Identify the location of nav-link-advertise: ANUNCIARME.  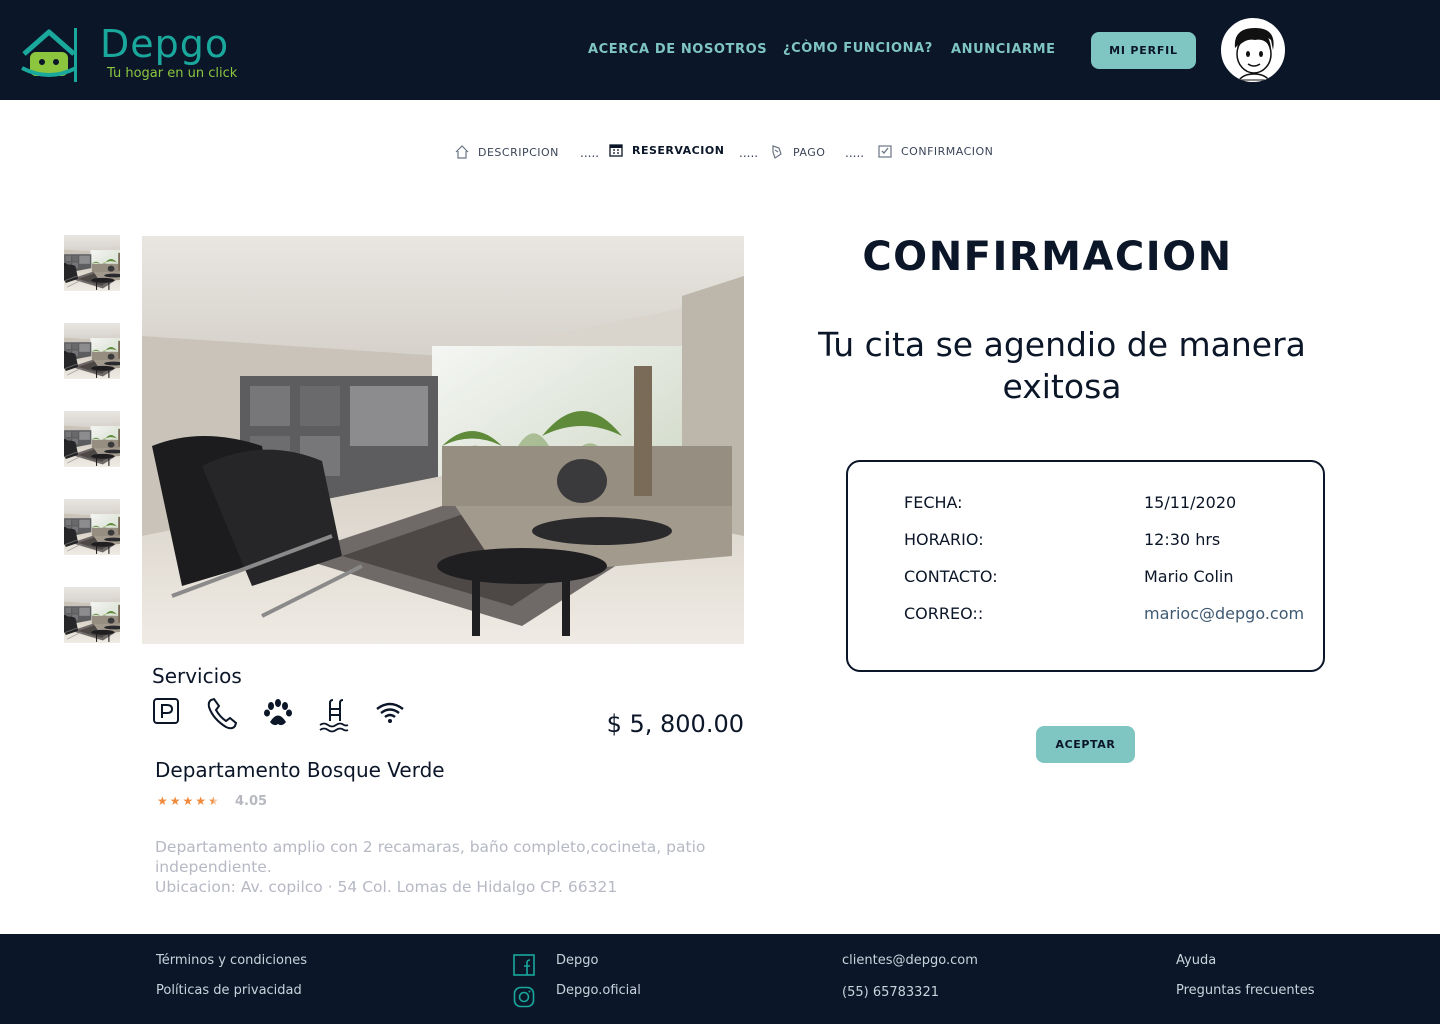
(1003, 49).